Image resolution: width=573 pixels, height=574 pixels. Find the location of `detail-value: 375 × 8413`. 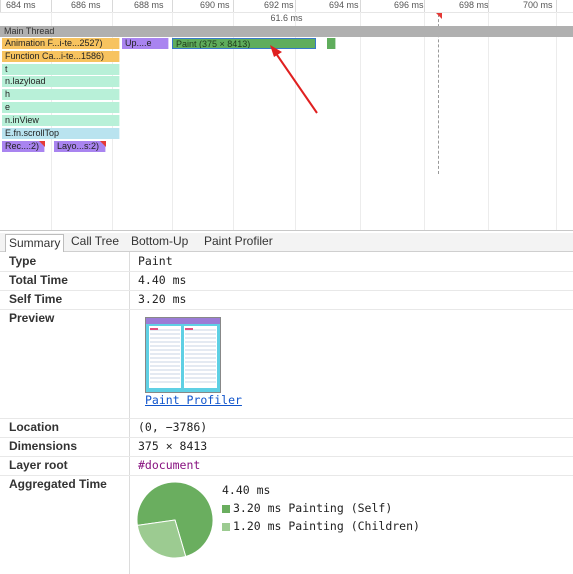

detail-value: 375 × 8413 is located at coordinates (173, 446).